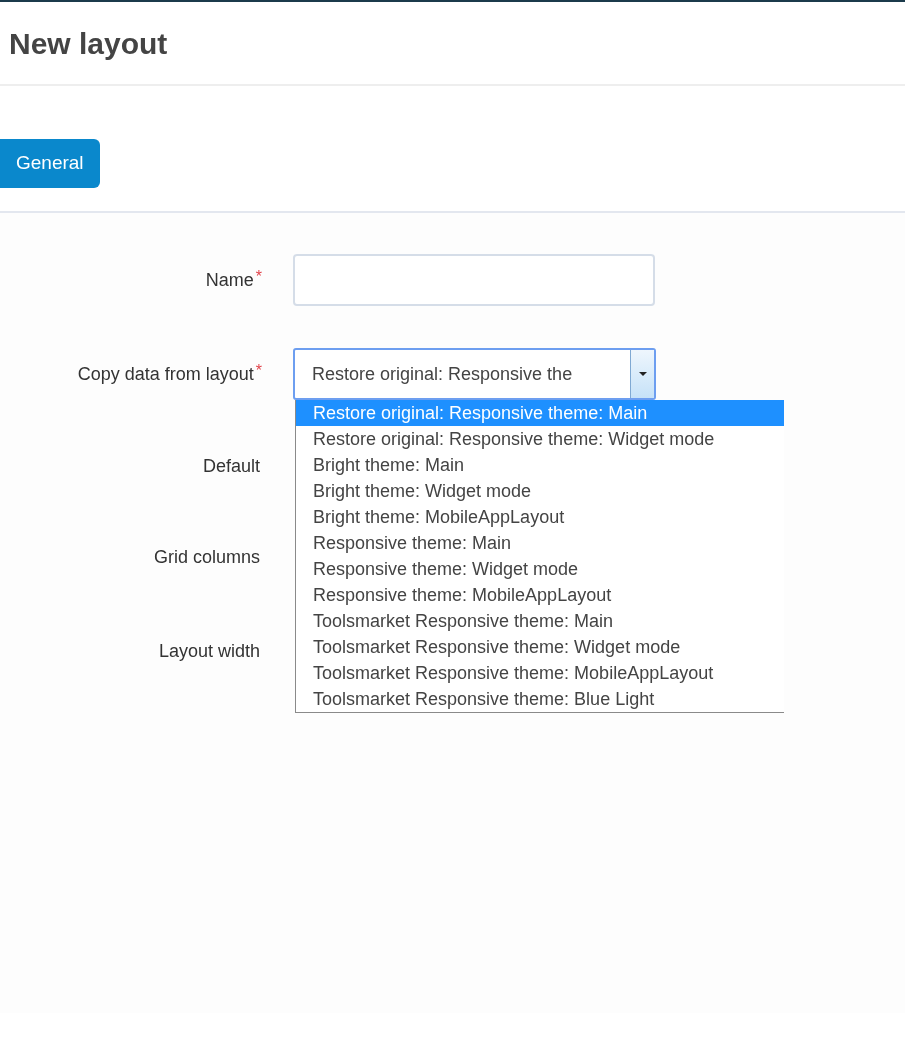 The height and width of the screenshot is (1042, 905). Describe the element at coordinates (540, 491) in the screenshot. I see `dropdown-option: Bright theme: Widget mode` at that location.